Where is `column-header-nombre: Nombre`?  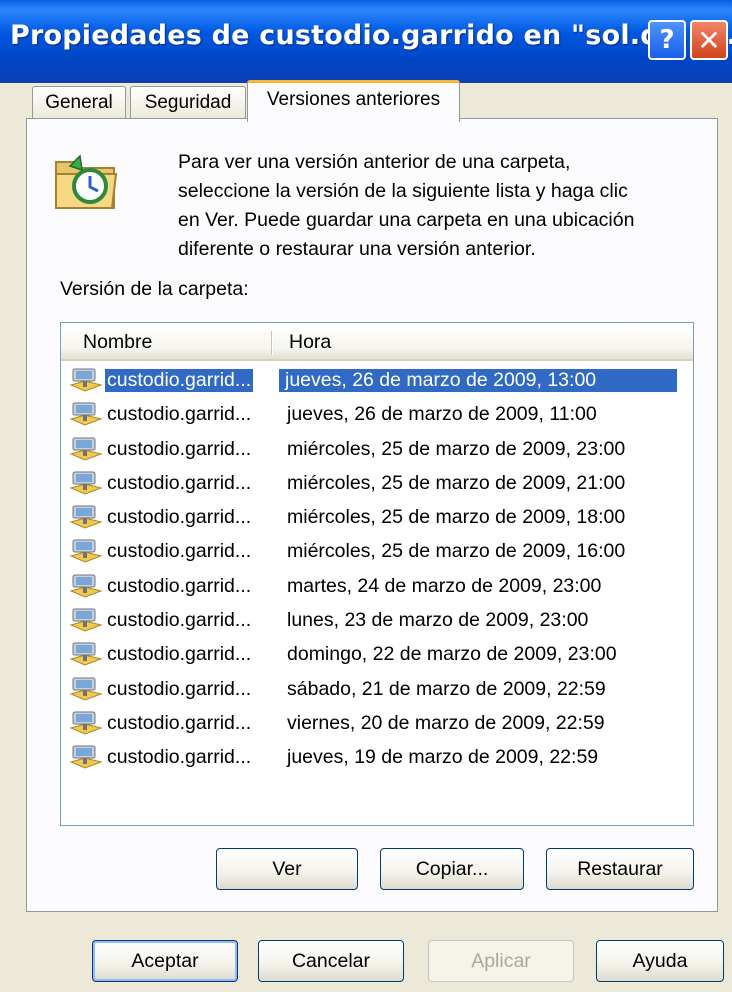
column-header-nombre: Nombre is located at coordinates (117, 342).